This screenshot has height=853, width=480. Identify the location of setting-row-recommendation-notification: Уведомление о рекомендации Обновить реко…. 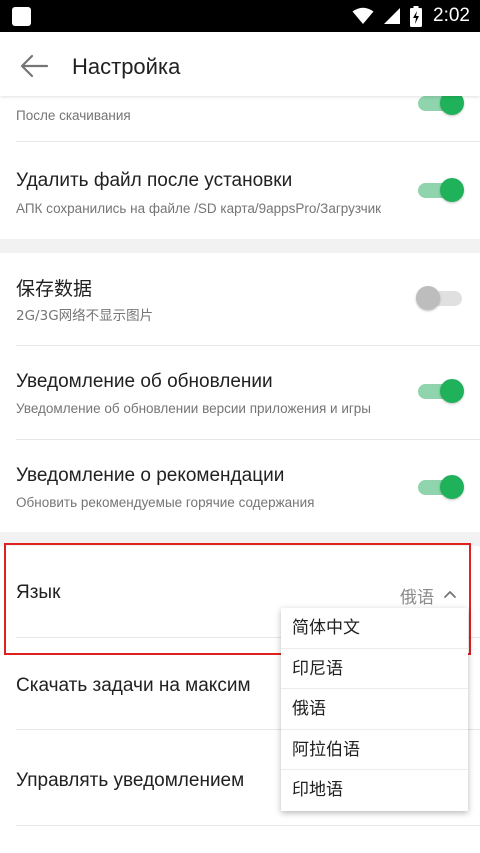
(240, 486).